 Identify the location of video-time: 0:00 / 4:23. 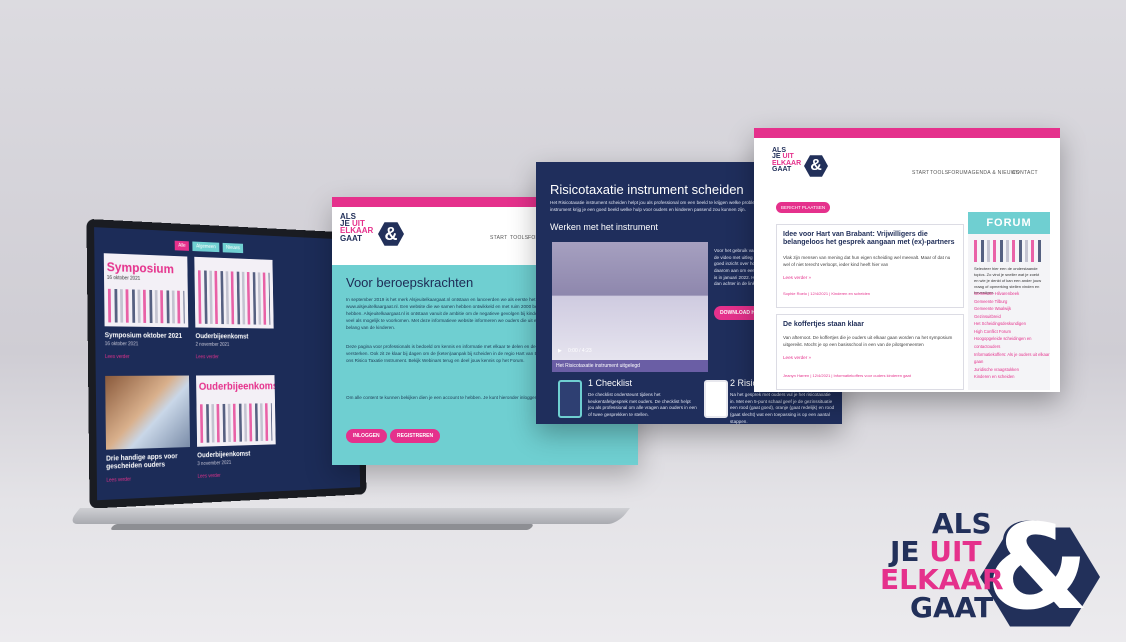
(580, 351).